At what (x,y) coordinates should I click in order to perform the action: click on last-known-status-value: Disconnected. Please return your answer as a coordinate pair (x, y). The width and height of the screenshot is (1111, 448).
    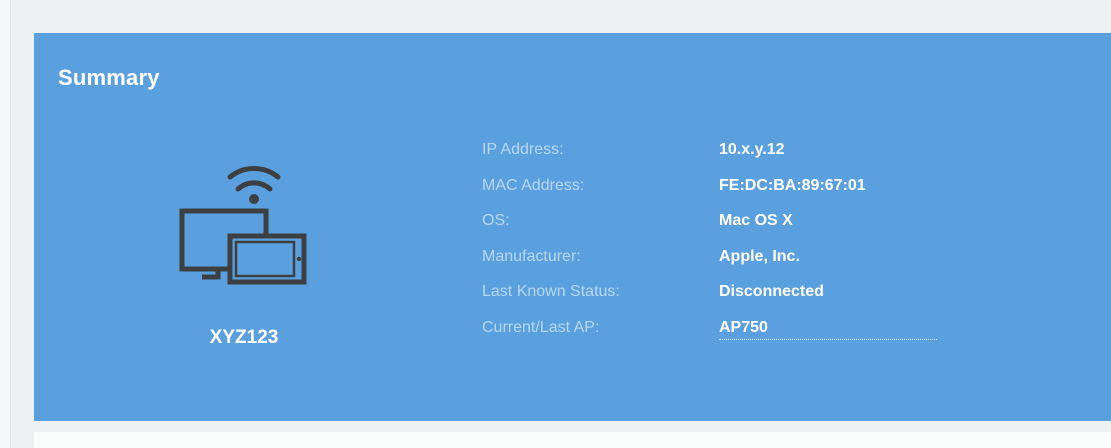
    Looking at the image, I should click on (771, 291).